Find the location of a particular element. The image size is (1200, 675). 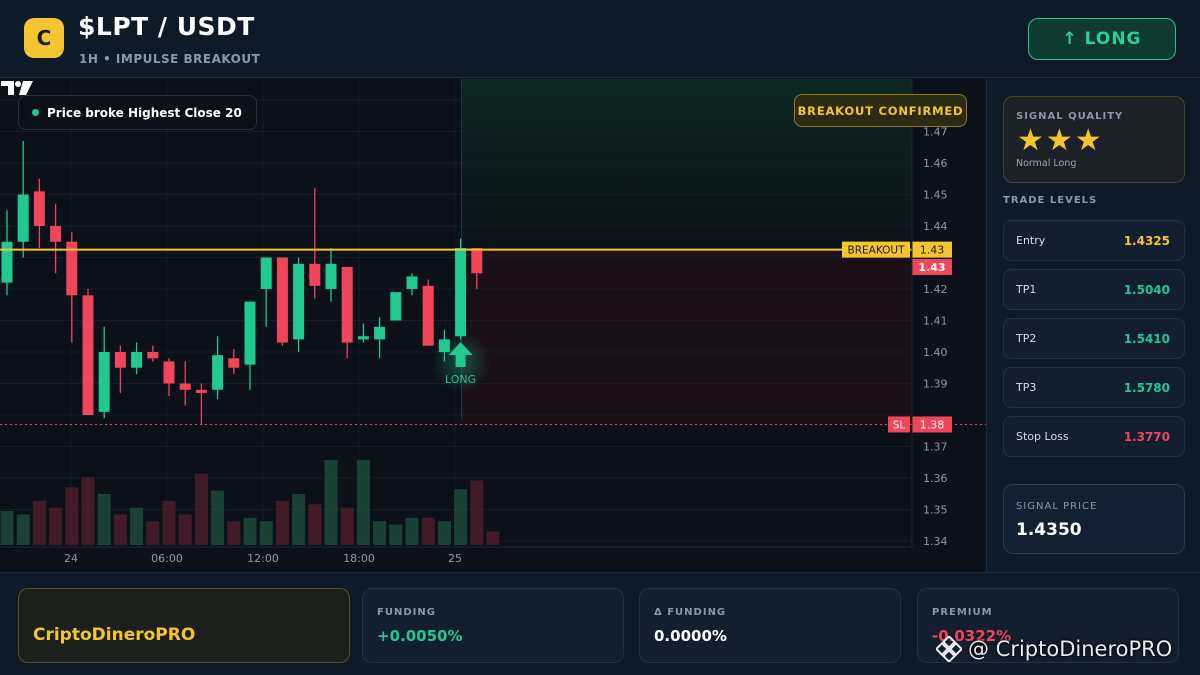

long-button: ↑ LONG is located at coordinates (1102, 39).